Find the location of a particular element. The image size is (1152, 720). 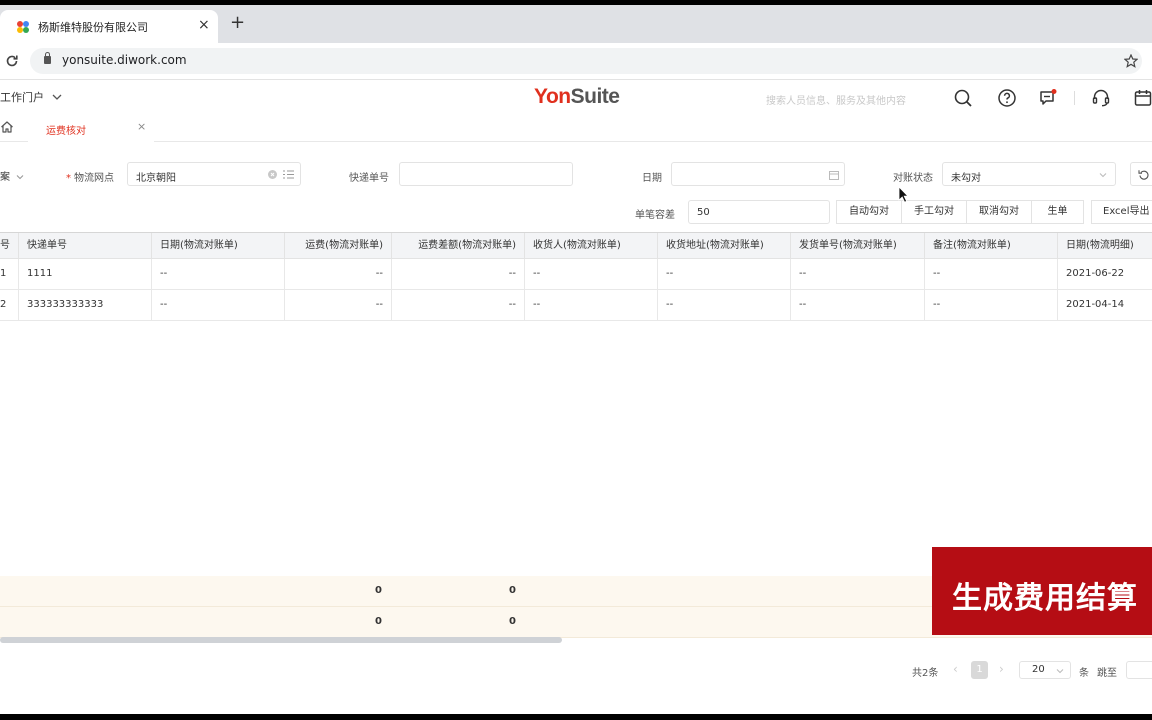

headset-icon is located at coordinates (1101, 98).